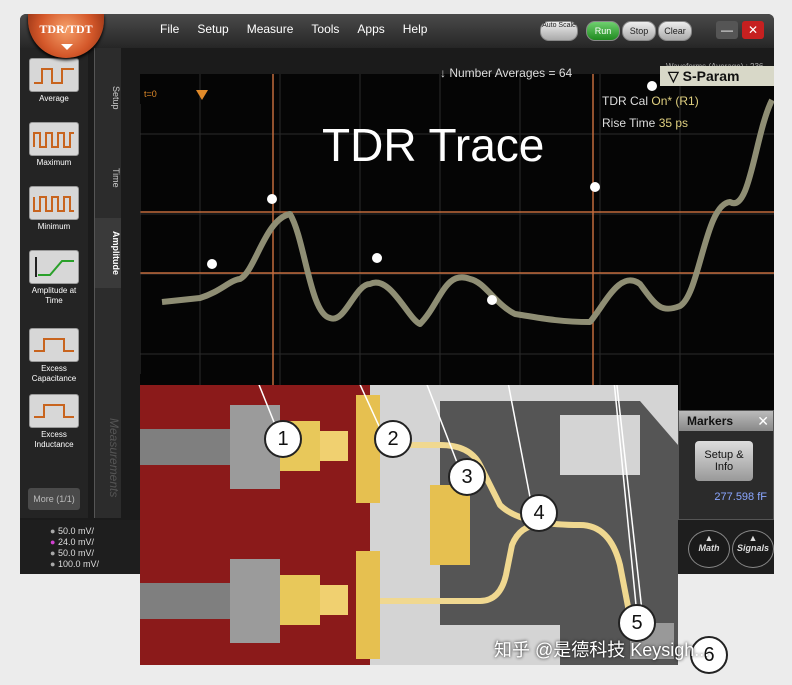 The width and height of the screenshot is (792, 685). I want to click on callout-3: 3, so click(467, 477).